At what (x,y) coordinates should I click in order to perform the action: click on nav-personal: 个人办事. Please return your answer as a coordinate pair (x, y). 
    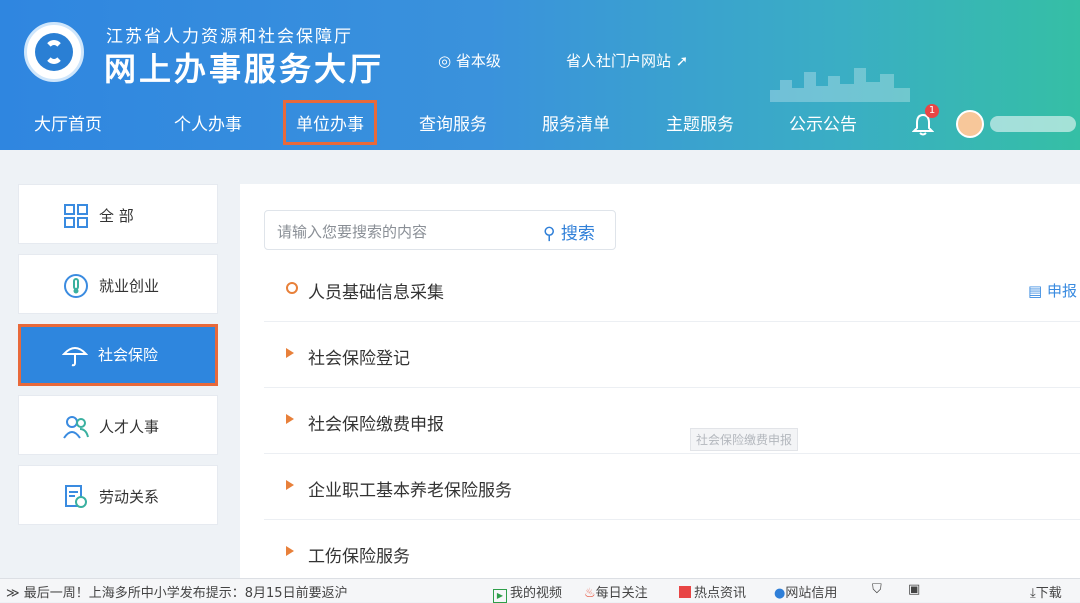
    Looking at the image, I should click on (208, 122).